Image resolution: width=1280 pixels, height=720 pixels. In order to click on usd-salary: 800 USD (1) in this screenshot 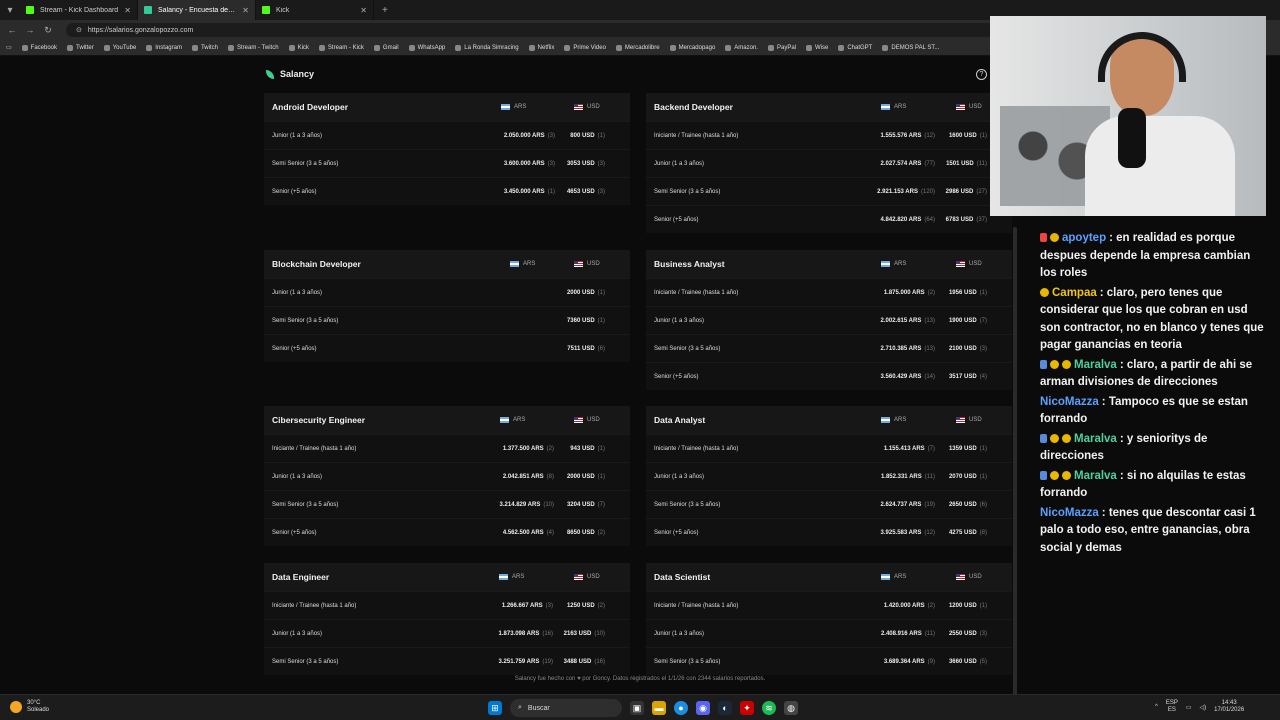, I will do `click(587, 135)`.